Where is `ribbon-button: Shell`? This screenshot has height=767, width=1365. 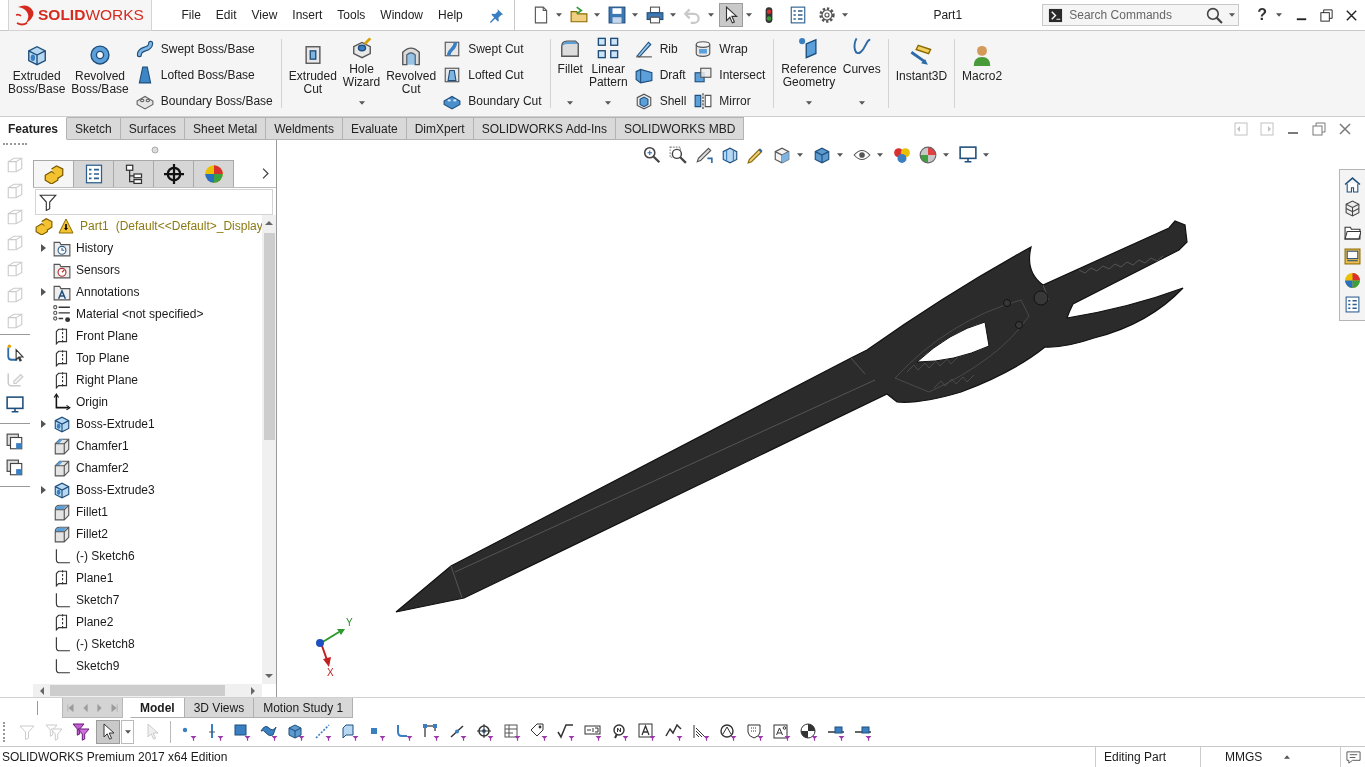 ribbon-button: Shell is located at coordinates (660, 101).